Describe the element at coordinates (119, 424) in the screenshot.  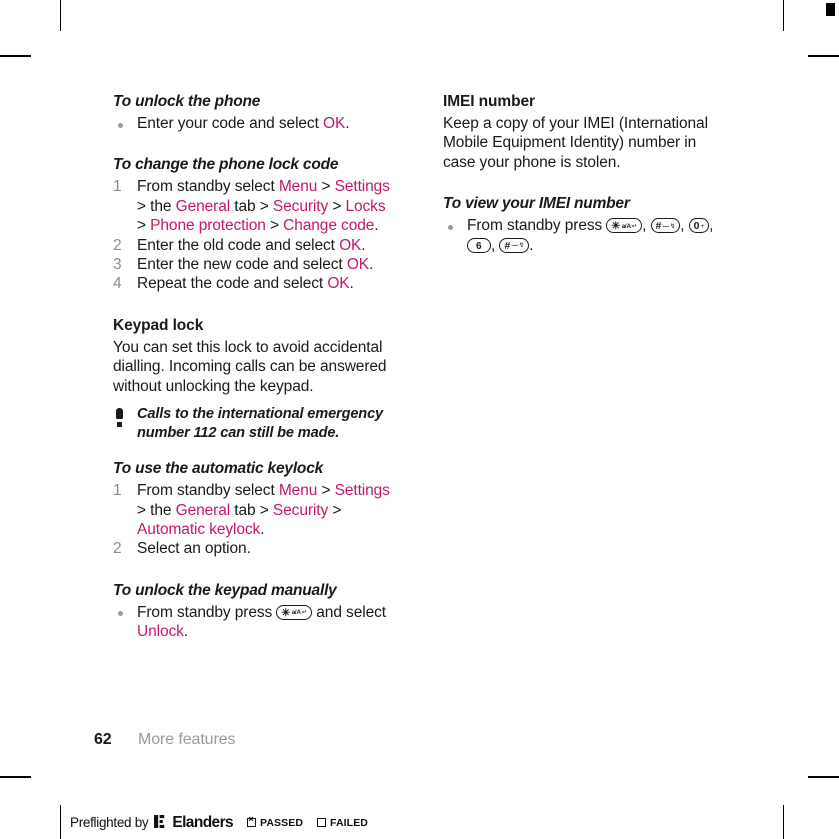
I see `exclamation-icon-dot` at that location.